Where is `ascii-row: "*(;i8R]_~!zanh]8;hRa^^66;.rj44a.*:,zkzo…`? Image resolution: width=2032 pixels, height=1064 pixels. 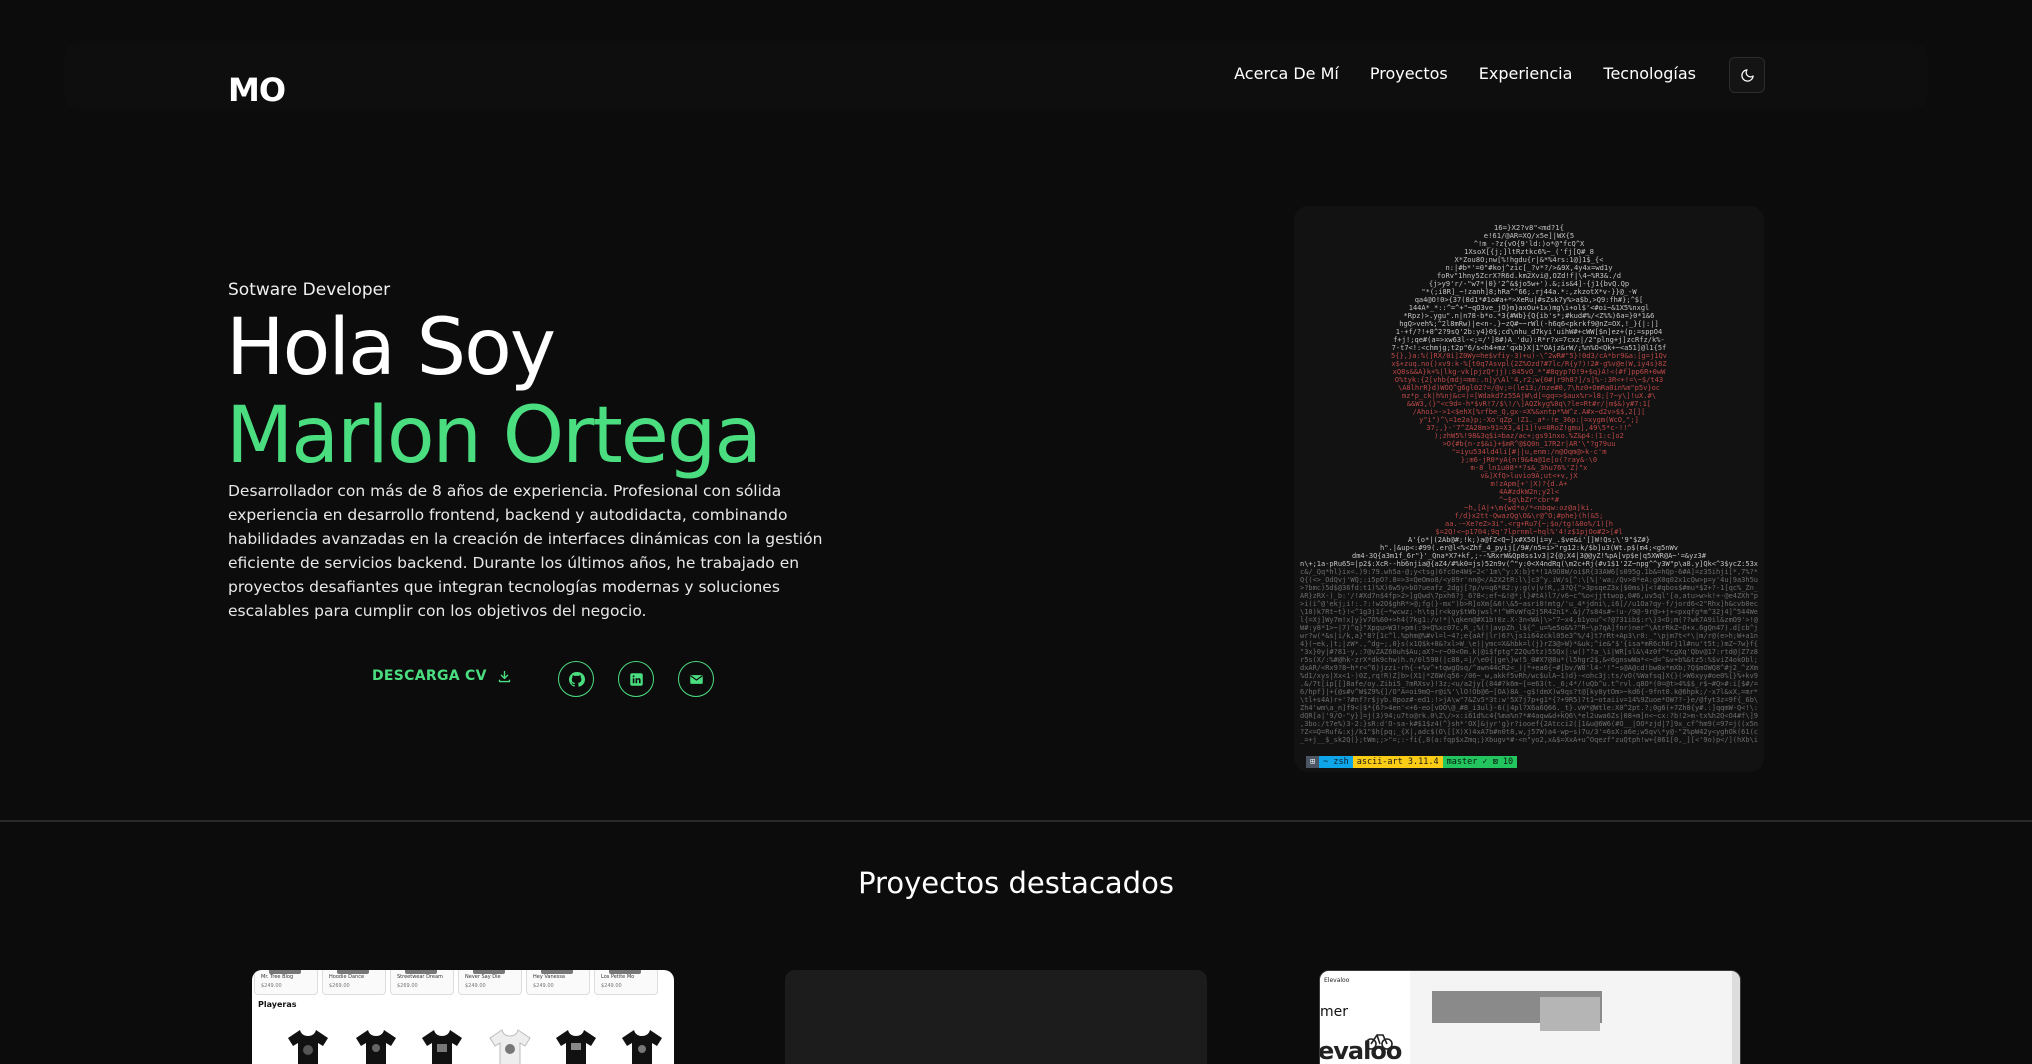
ascii-row: "*(;i8R]_~!zanh]8;hRa^^66;.rj44a.*:,zkzo… is located at coordinates (1529, 292).